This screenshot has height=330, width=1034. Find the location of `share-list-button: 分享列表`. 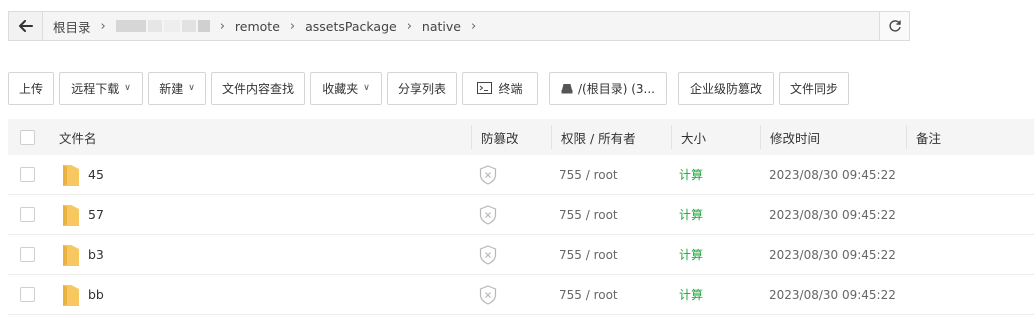

share-list-button: 分享列表 is located at coordinates (422, 88).